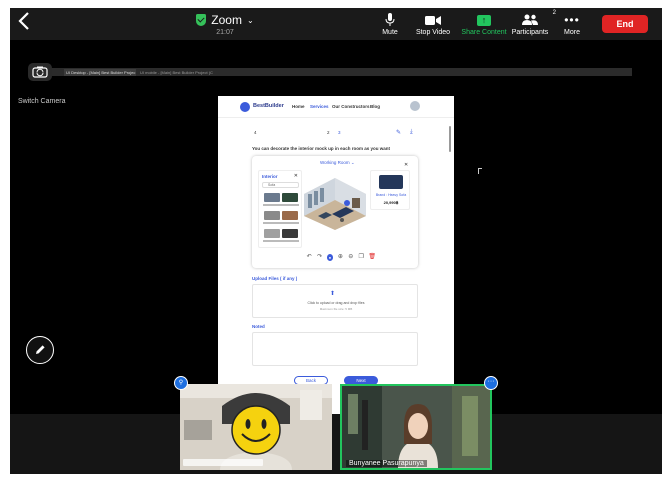 The height and width of the screenshot is (480, 672). What do you see at coordinates (309, 257) in the screenshot?
I see `undo-icon: ↶` at bounding box center [309, 257].